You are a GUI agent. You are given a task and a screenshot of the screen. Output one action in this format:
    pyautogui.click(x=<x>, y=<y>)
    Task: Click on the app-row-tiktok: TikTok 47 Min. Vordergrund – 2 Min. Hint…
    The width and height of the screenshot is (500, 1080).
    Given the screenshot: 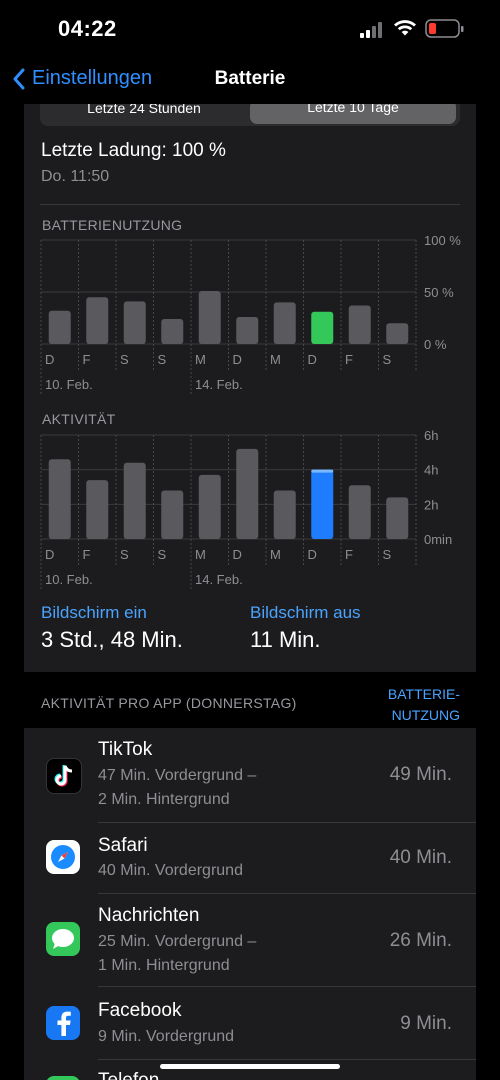 What is the action you would take?
    pyautogui.click(x=250, y=776)
    